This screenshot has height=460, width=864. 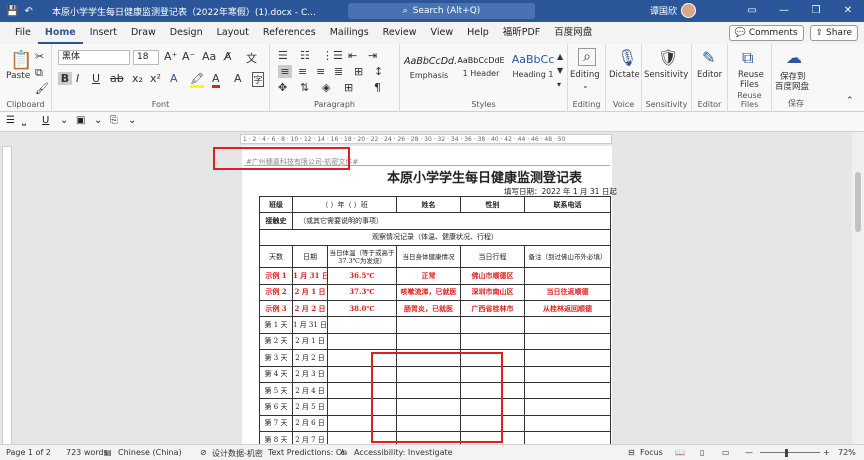 I want to click on focus-mode: Focus, so click(x=651, y=452).